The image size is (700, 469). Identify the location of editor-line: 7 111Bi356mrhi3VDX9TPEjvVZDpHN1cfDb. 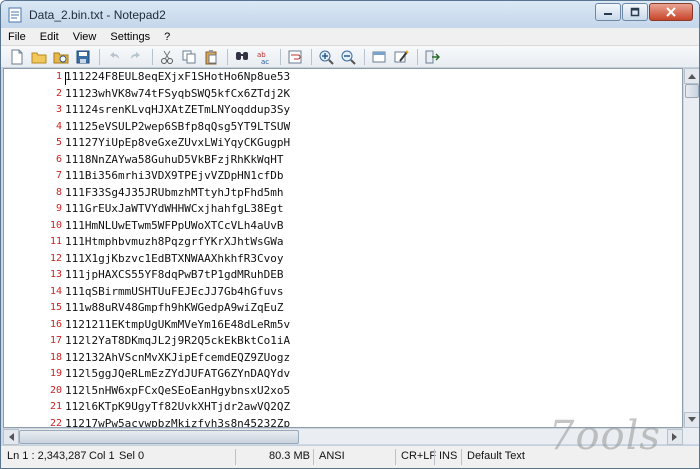
(343, 176).